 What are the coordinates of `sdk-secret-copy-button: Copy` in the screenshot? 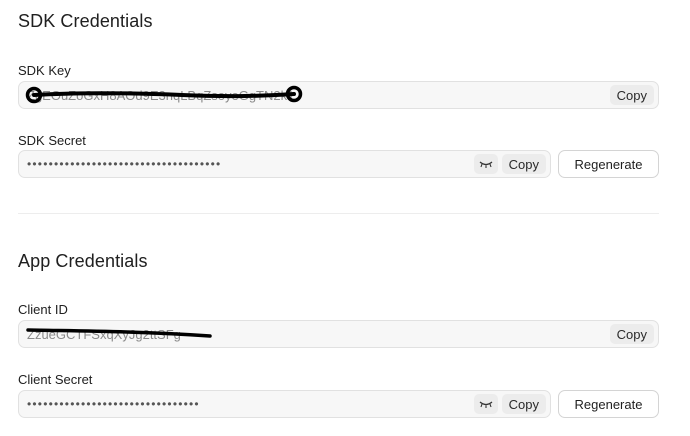 It's located at (523, 164).